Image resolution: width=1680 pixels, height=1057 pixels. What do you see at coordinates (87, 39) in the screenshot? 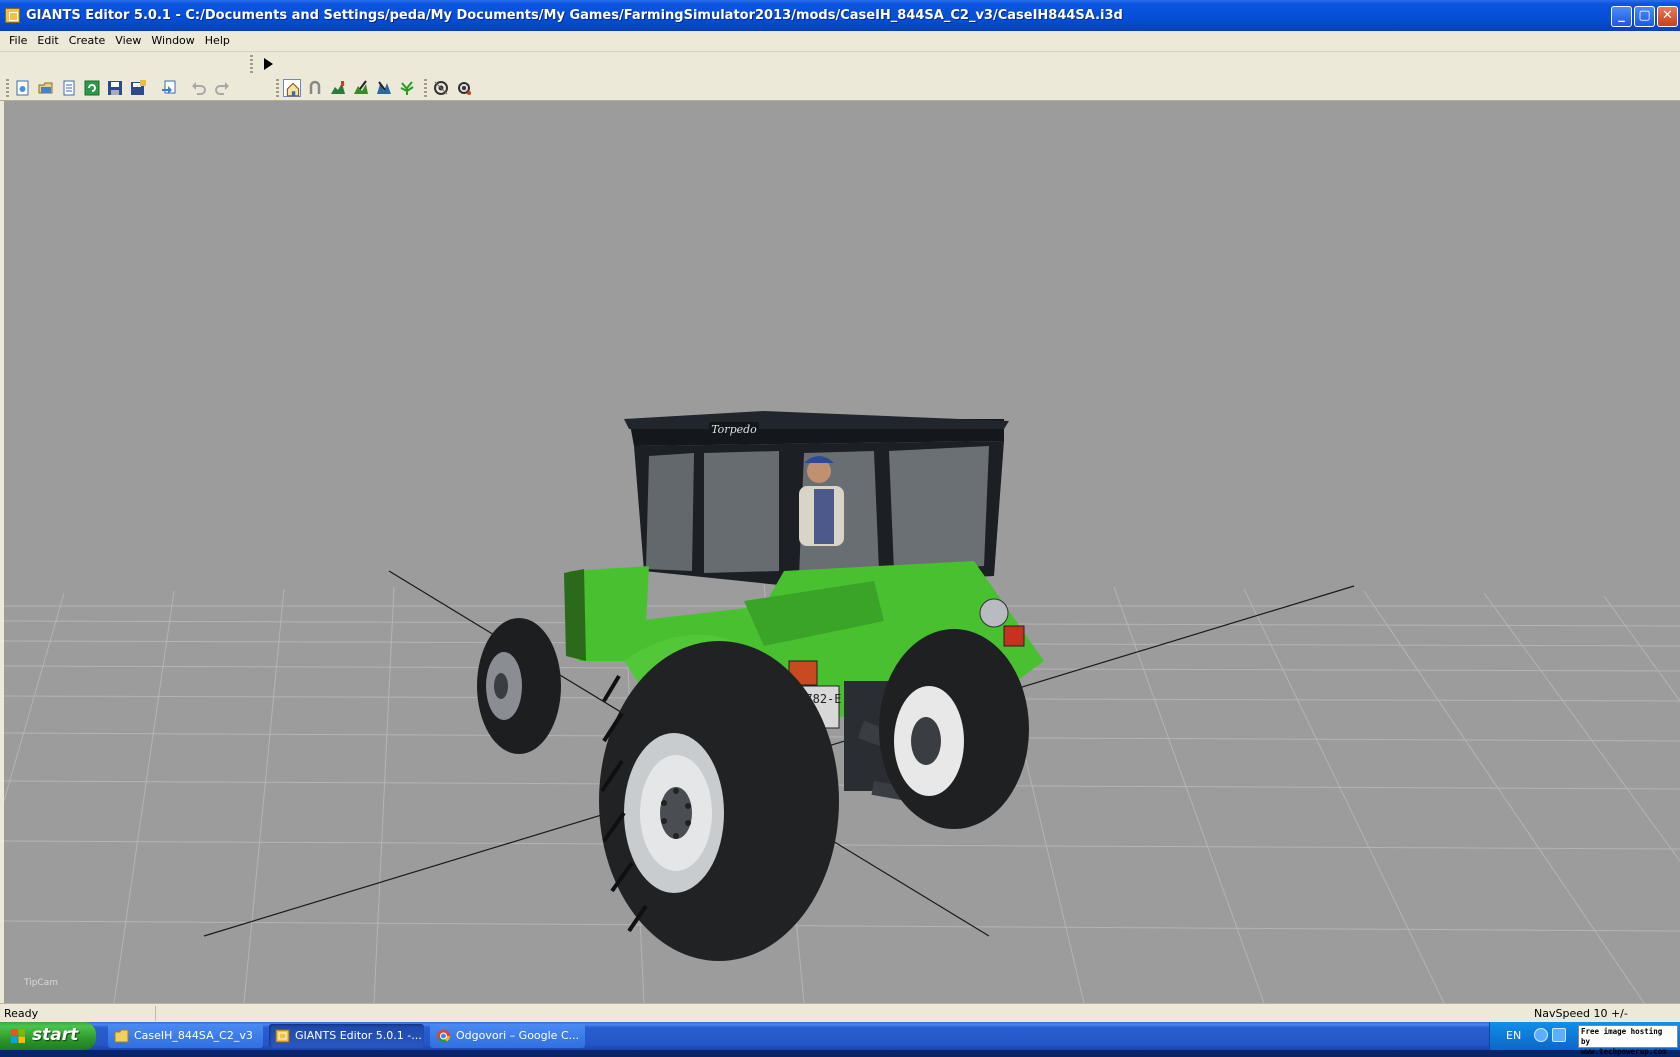
I see `menu-create: Create` at bounding box center [87, 39].